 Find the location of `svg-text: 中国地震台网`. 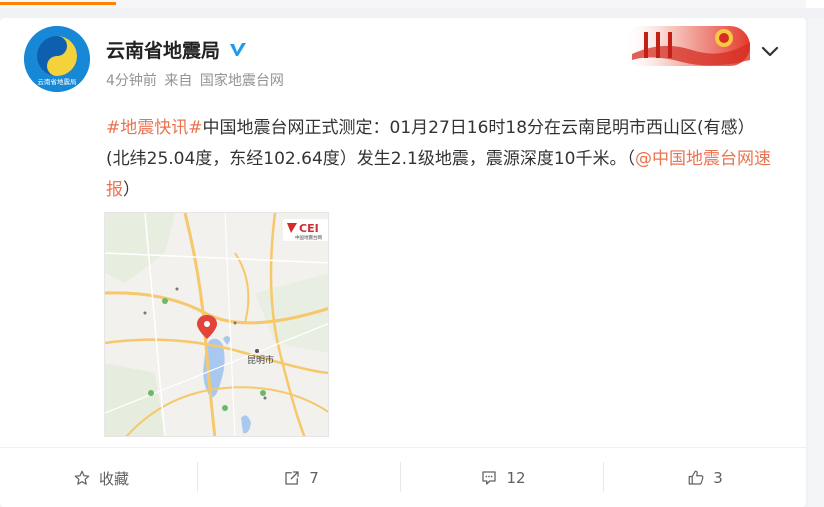

svg-text: 中国地震台网 is located at coordinates (308, 237).